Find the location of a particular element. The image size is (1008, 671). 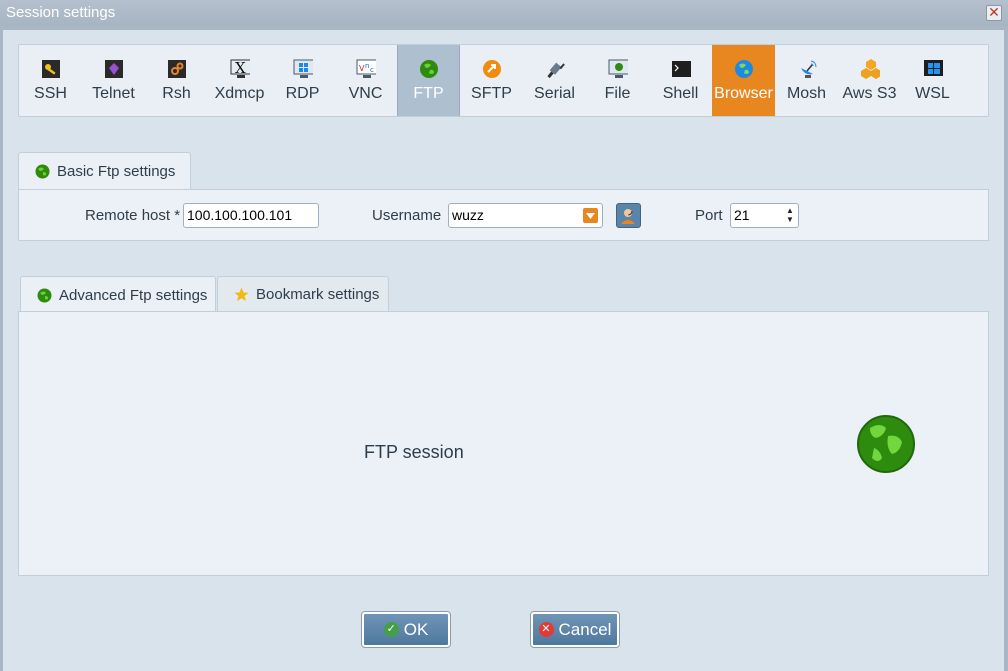

protocol-label: Browser is located at coordinates (743, 93).